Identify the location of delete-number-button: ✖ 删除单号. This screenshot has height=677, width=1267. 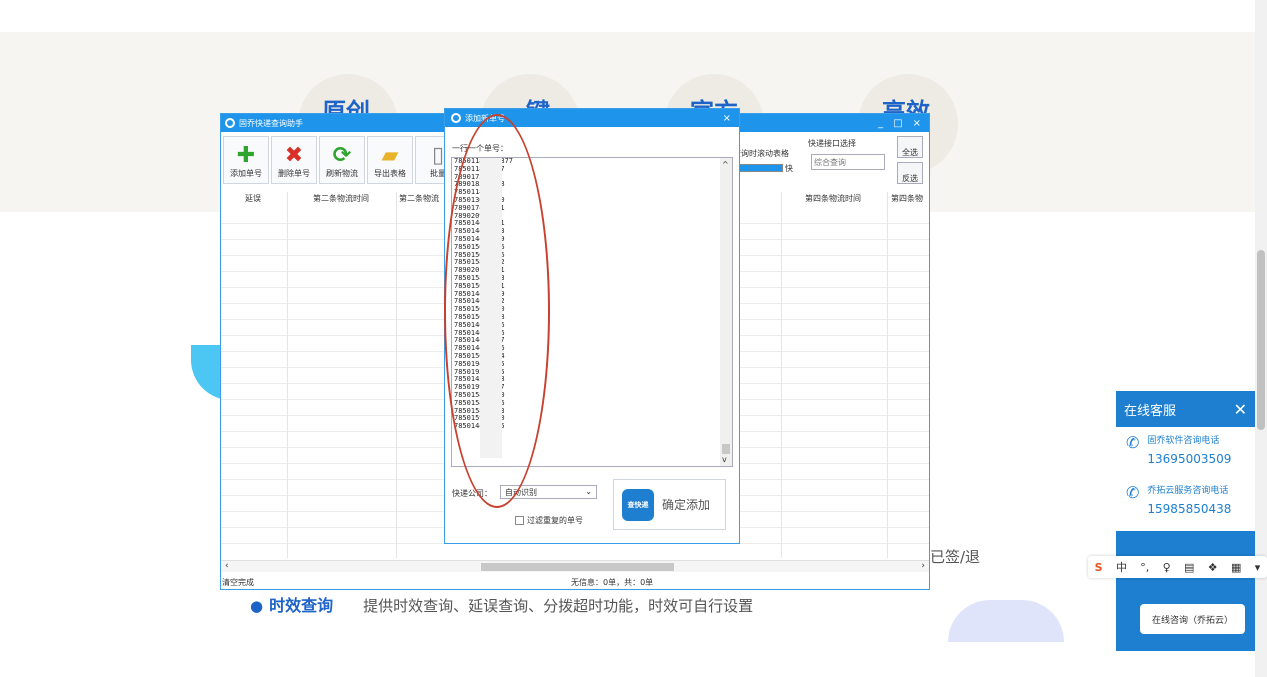
(294, 160).